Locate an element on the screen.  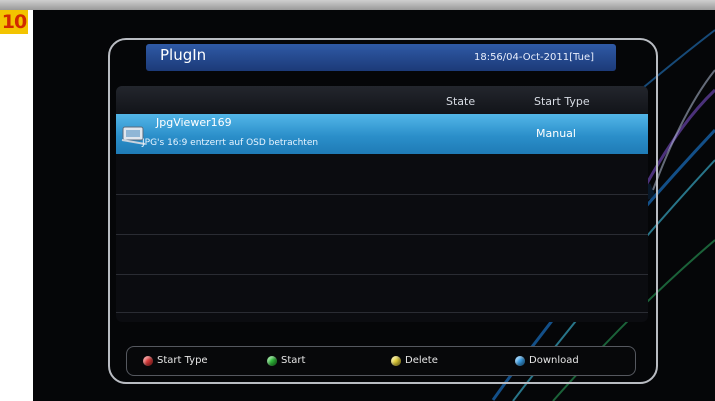
datetime-display: 18:56/04-Oct-2011[Tue] is located at coordinates (533, 57).